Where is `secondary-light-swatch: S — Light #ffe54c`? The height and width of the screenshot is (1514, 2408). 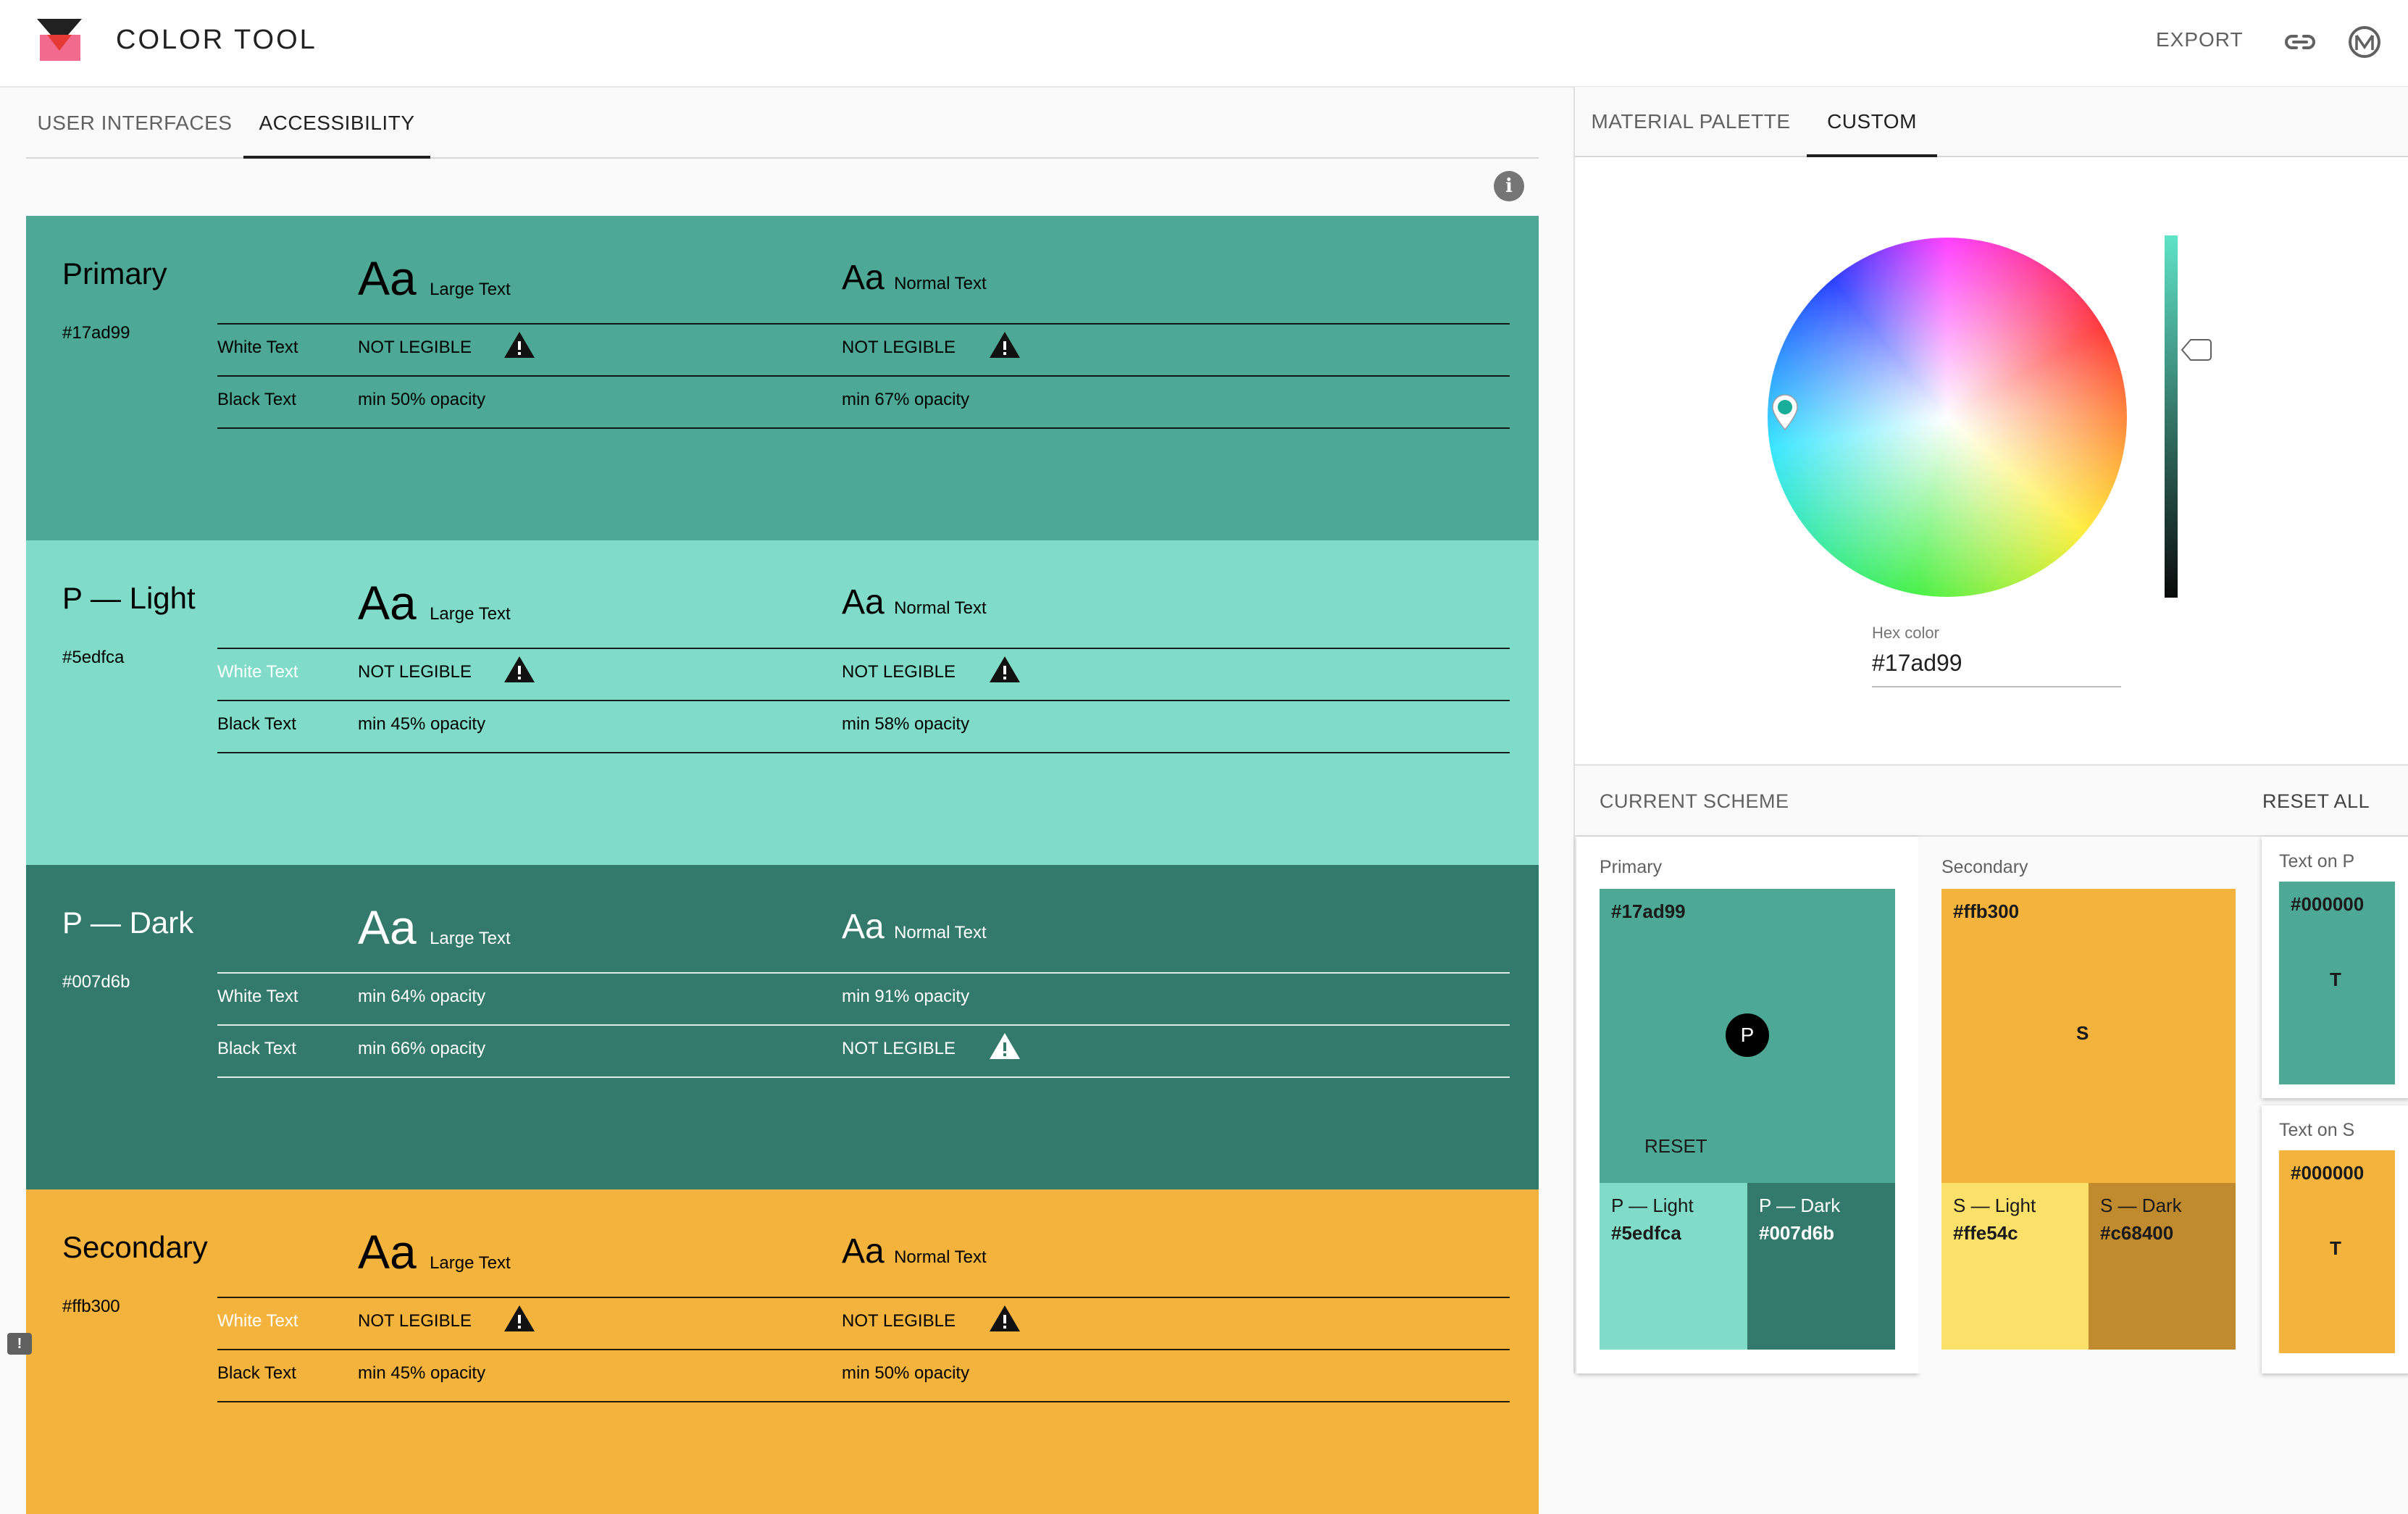 secondary-light-swatch: S — Light #ffe54c is located at coordinates (2015, 1266).